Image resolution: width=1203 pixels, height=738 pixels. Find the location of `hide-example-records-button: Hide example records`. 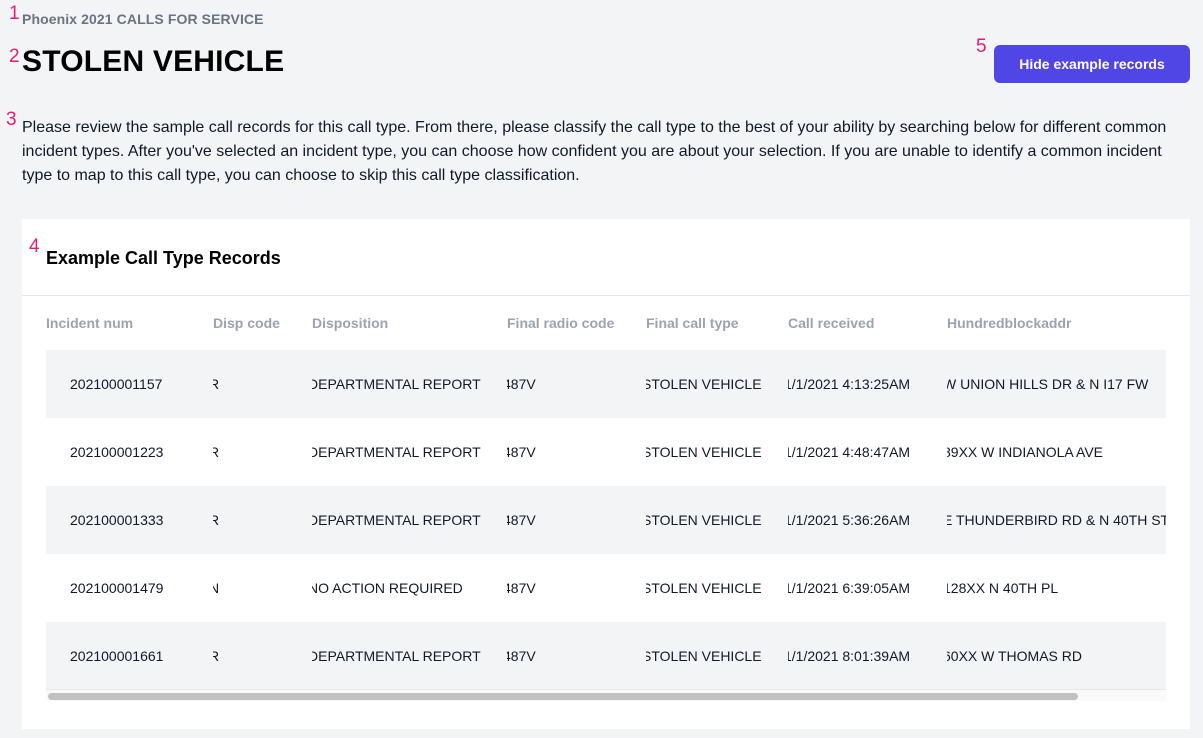

hide-example-records-button: Hide example records is located at coordinates (1092, 64).